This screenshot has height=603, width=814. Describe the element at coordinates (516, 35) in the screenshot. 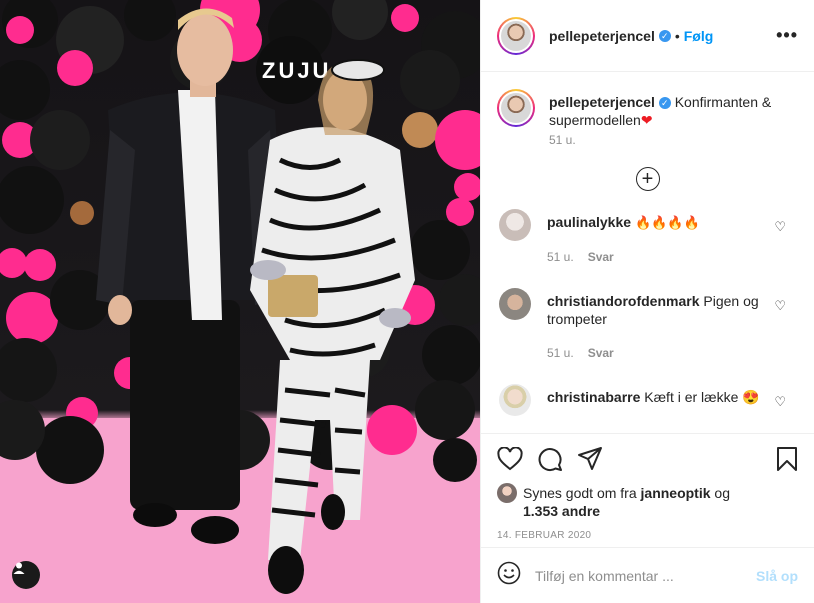

I see `author-avatar` at that location.